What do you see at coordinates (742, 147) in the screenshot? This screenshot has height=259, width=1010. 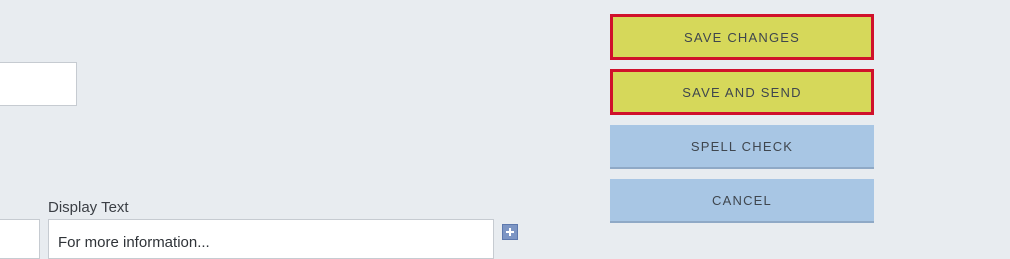 I see `spell-check-button: SPELL CHECK` at bounding box center [742, 147].